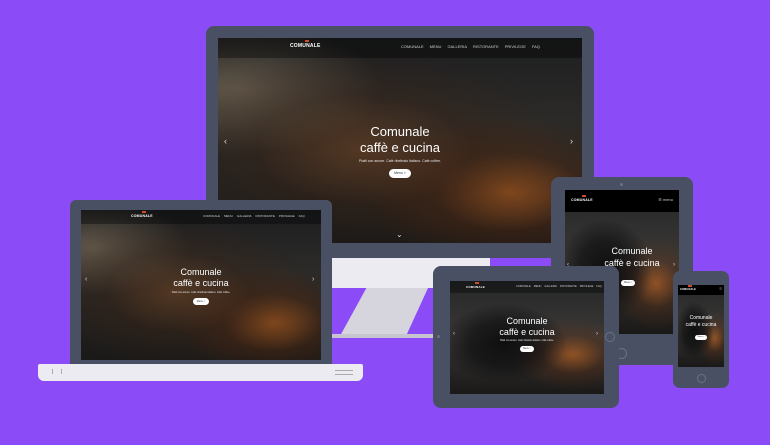 This screenshot has width=770, height=445. Describe the element at coordinates (550, 286) in the screenshot. I see `tablet-landscape-nav-galleria: GALLERIA` at that location.